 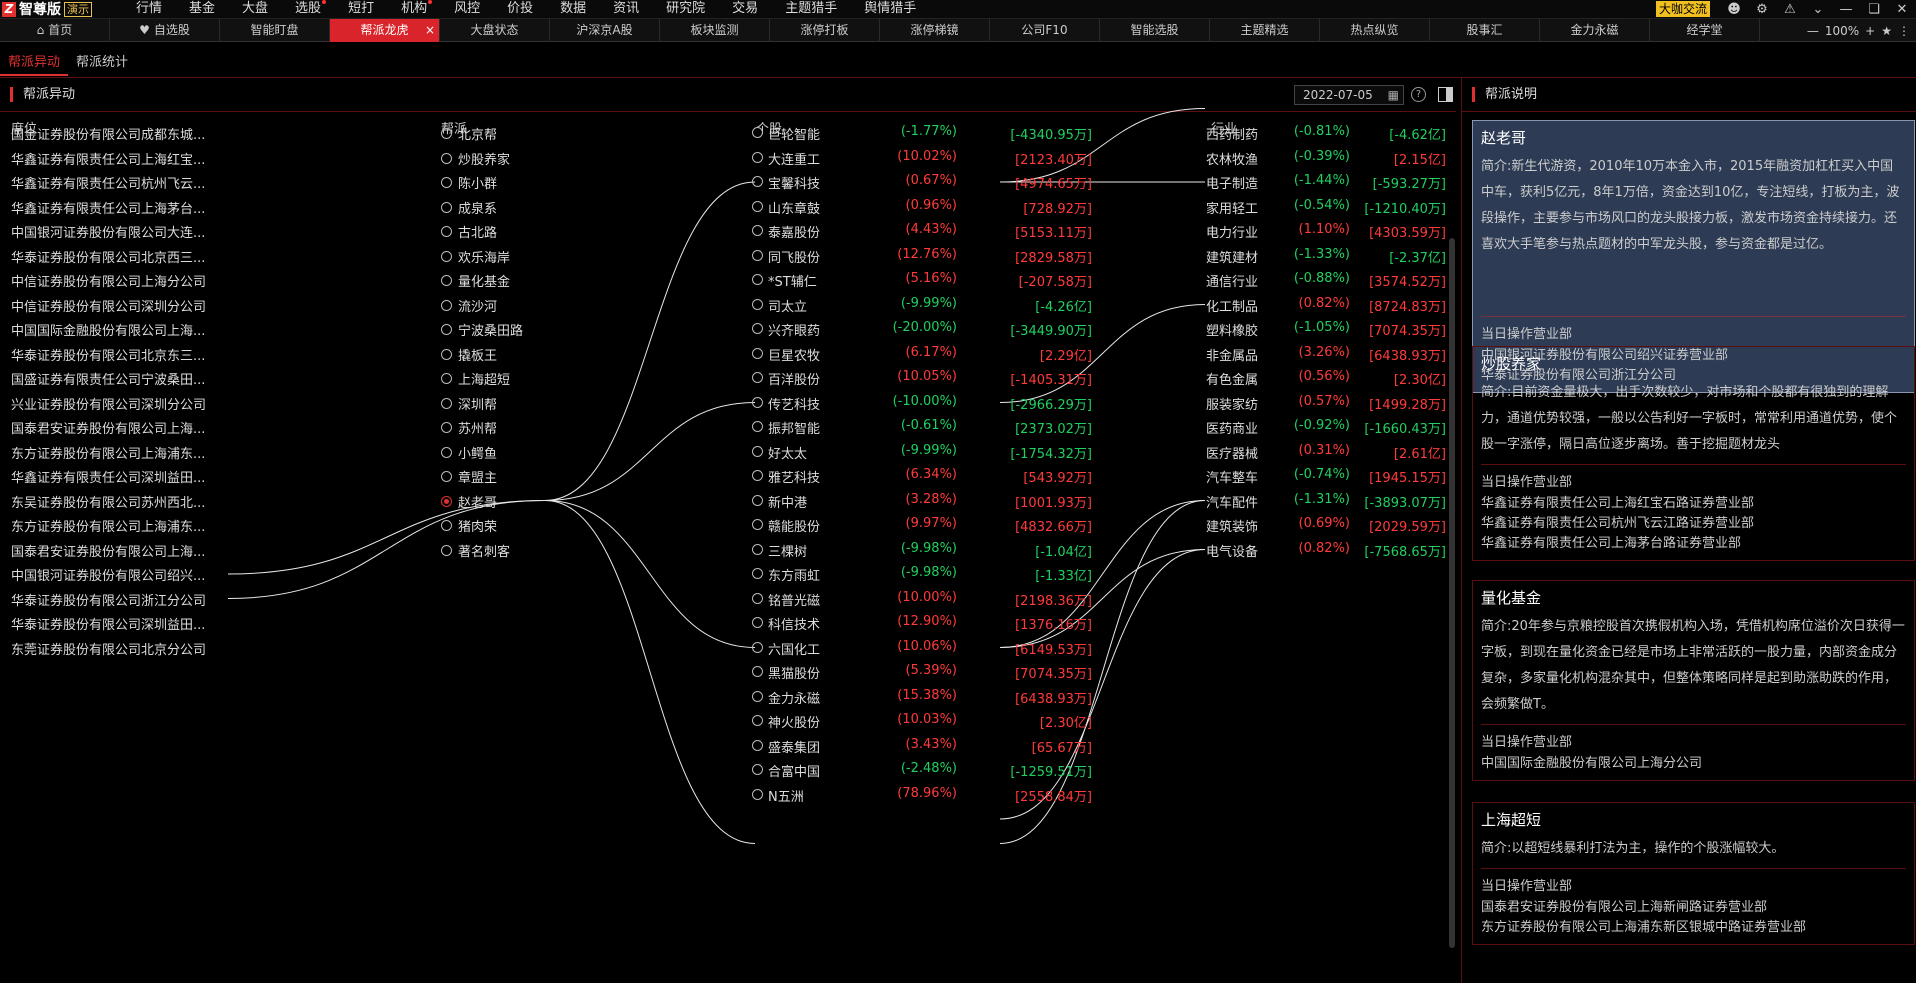 I want to click on seat-item: 兴业证券股份有限公司深圳分公司, so click(x=108, y=403).